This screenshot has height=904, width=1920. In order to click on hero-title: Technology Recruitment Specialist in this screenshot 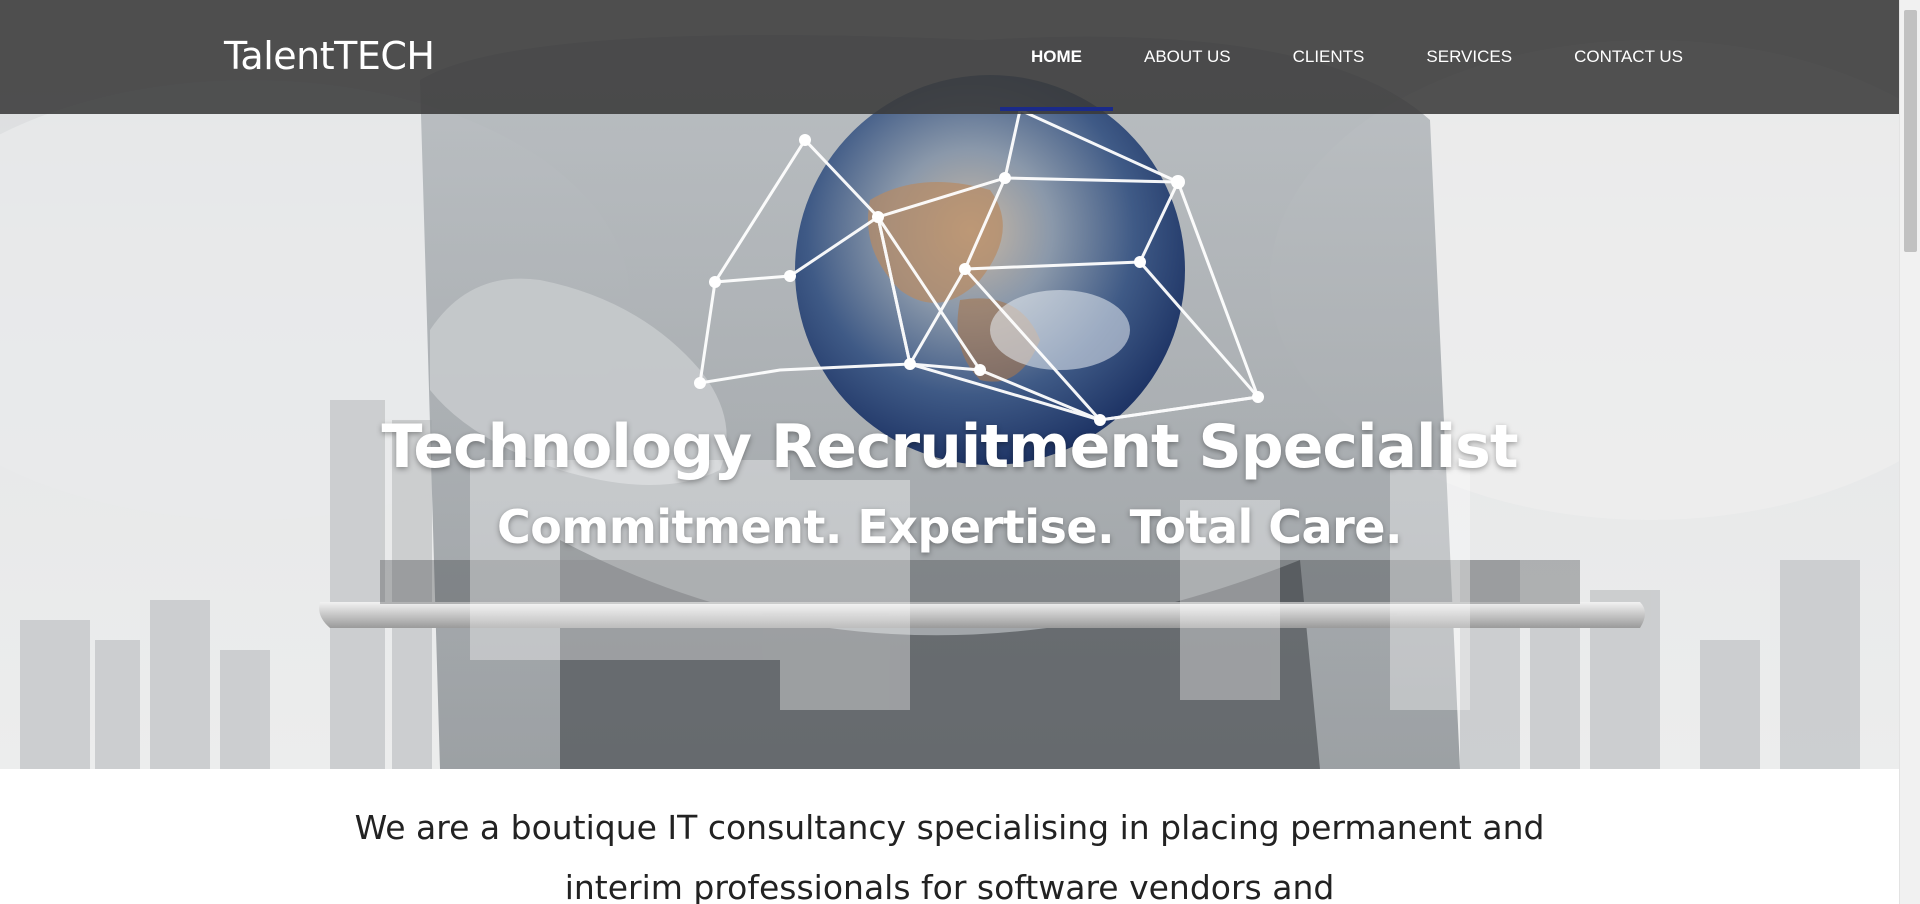, I will do `click(949, 447)`.